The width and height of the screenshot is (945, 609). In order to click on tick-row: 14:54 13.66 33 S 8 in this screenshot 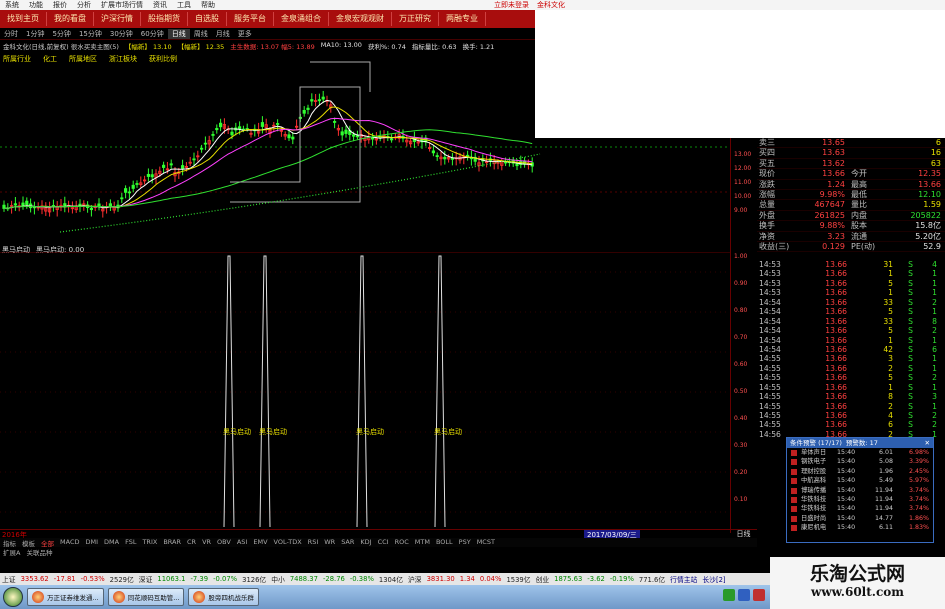, I will do `click(851, 321)`.